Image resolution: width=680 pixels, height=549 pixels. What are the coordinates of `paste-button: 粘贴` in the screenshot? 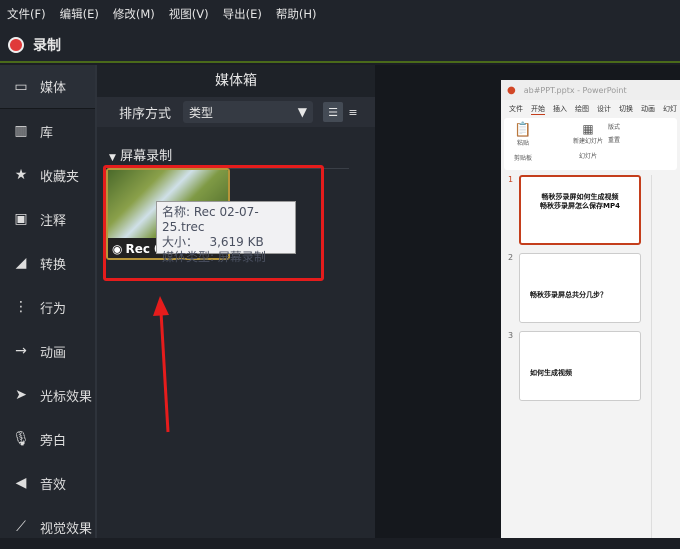 It's located at (523, 142).